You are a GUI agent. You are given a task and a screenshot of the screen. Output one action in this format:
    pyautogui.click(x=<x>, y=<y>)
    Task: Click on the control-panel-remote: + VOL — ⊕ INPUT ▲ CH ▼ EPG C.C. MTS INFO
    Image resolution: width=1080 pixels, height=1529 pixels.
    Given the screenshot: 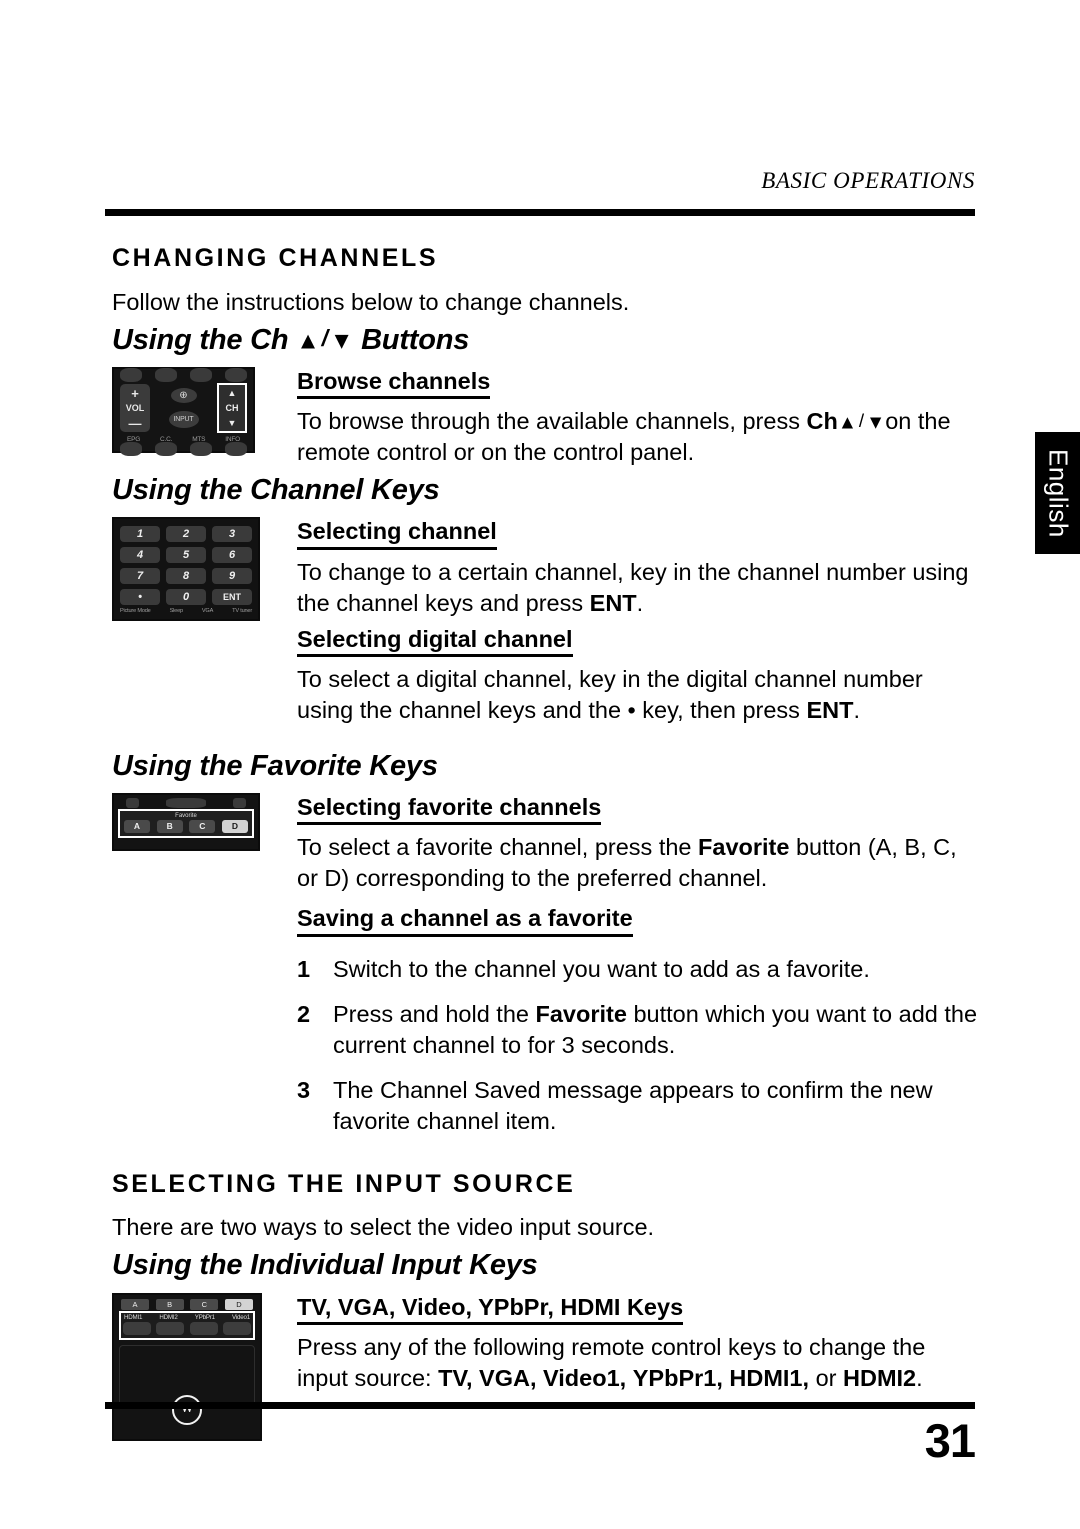 What is the action you would take?
    pyautogui.click(x=183, y=411)
    